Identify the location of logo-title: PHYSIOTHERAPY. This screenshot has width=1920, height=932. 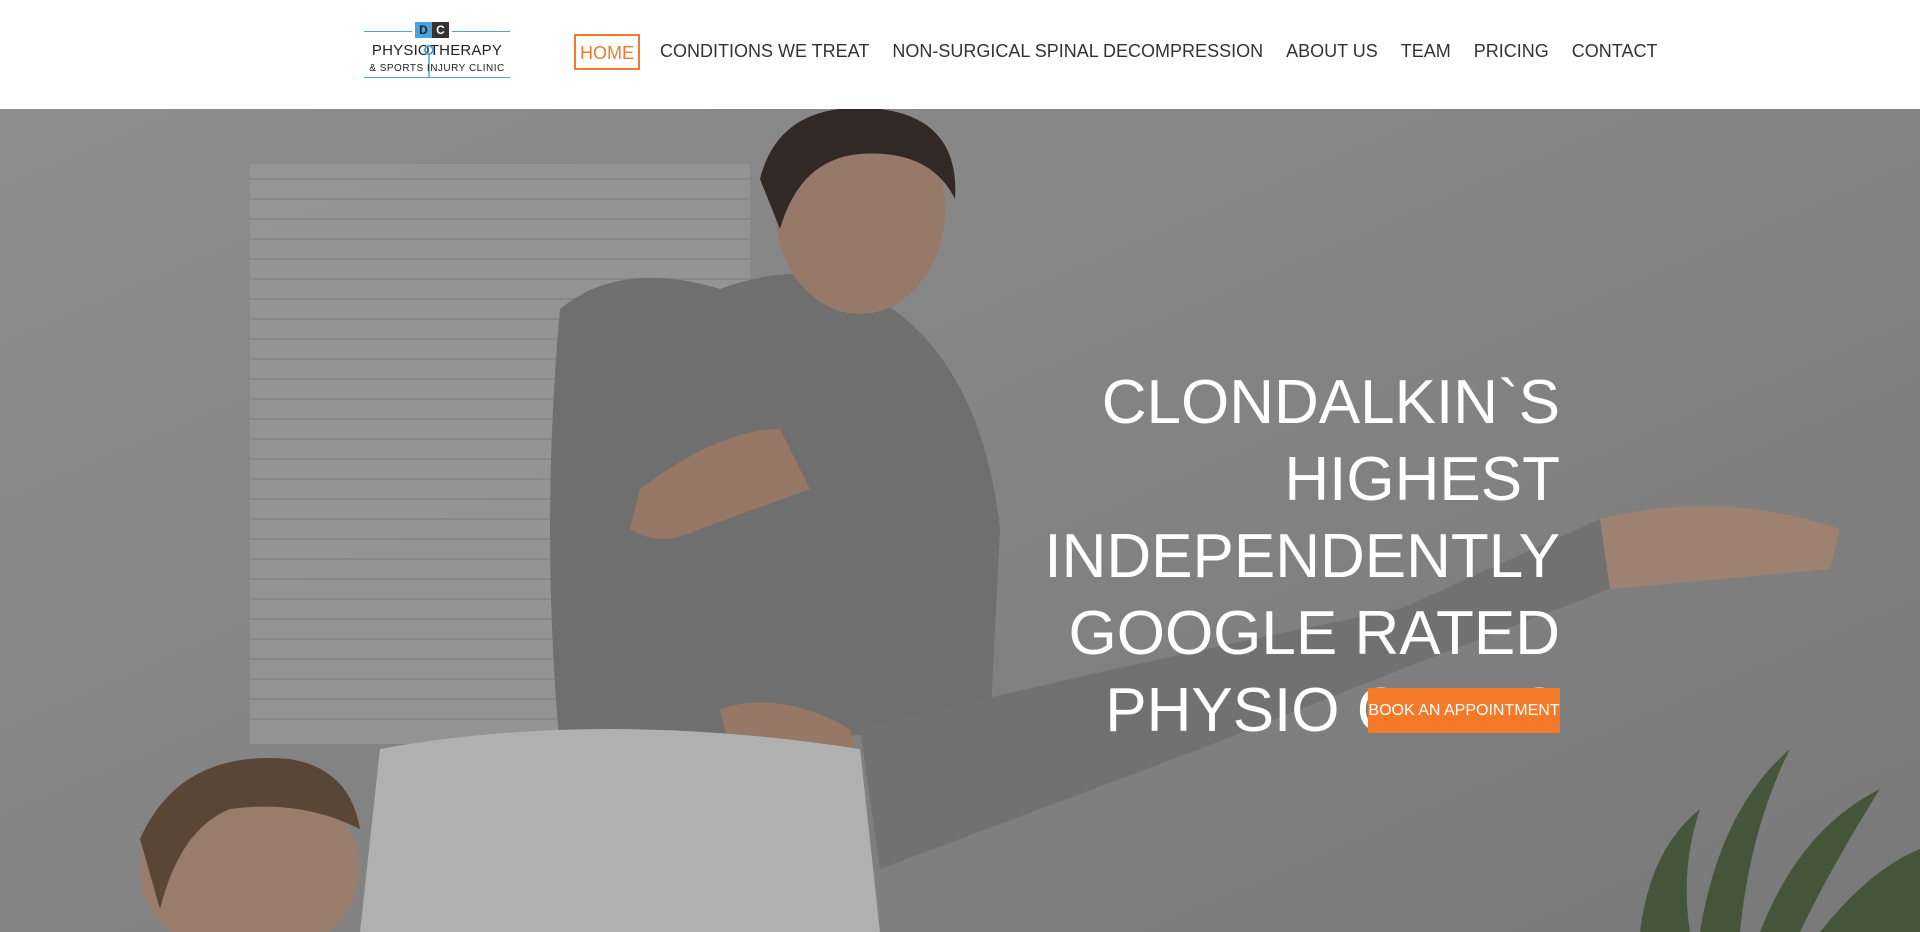
(437, 50).